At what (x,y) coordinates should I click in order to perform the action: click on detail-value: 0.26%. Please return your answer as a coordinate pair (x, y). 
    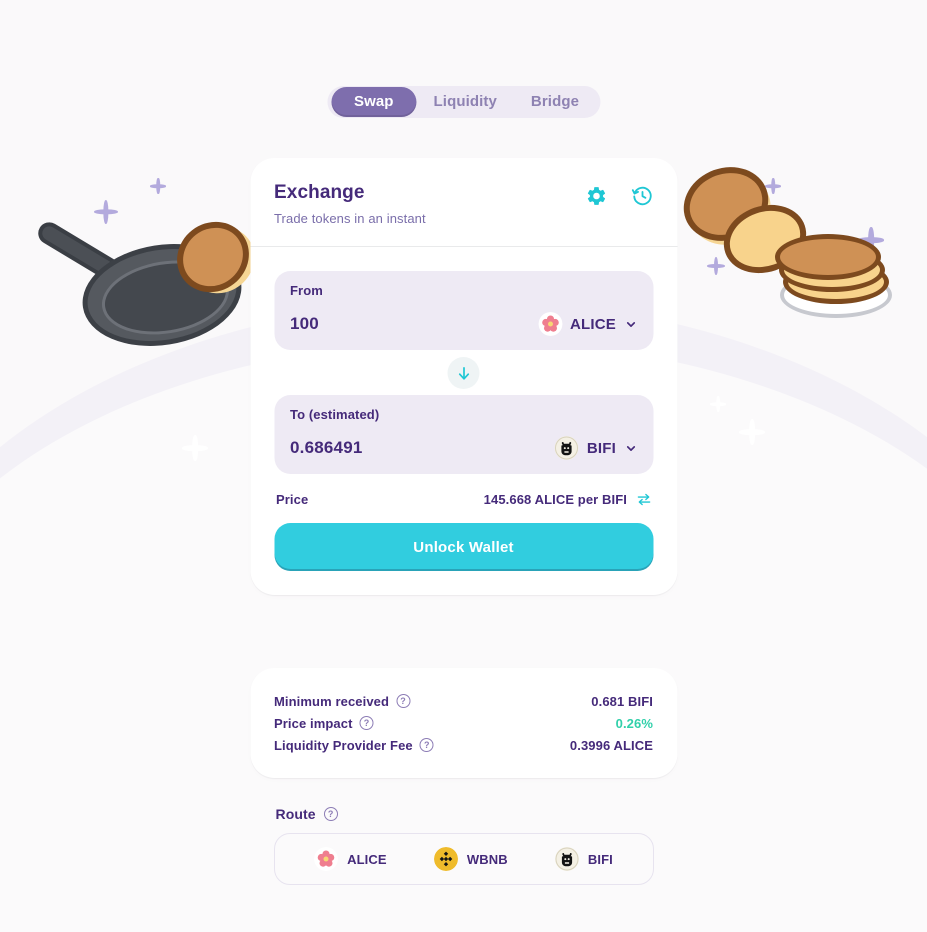
    Looking at the image, I should click on (634, 723).